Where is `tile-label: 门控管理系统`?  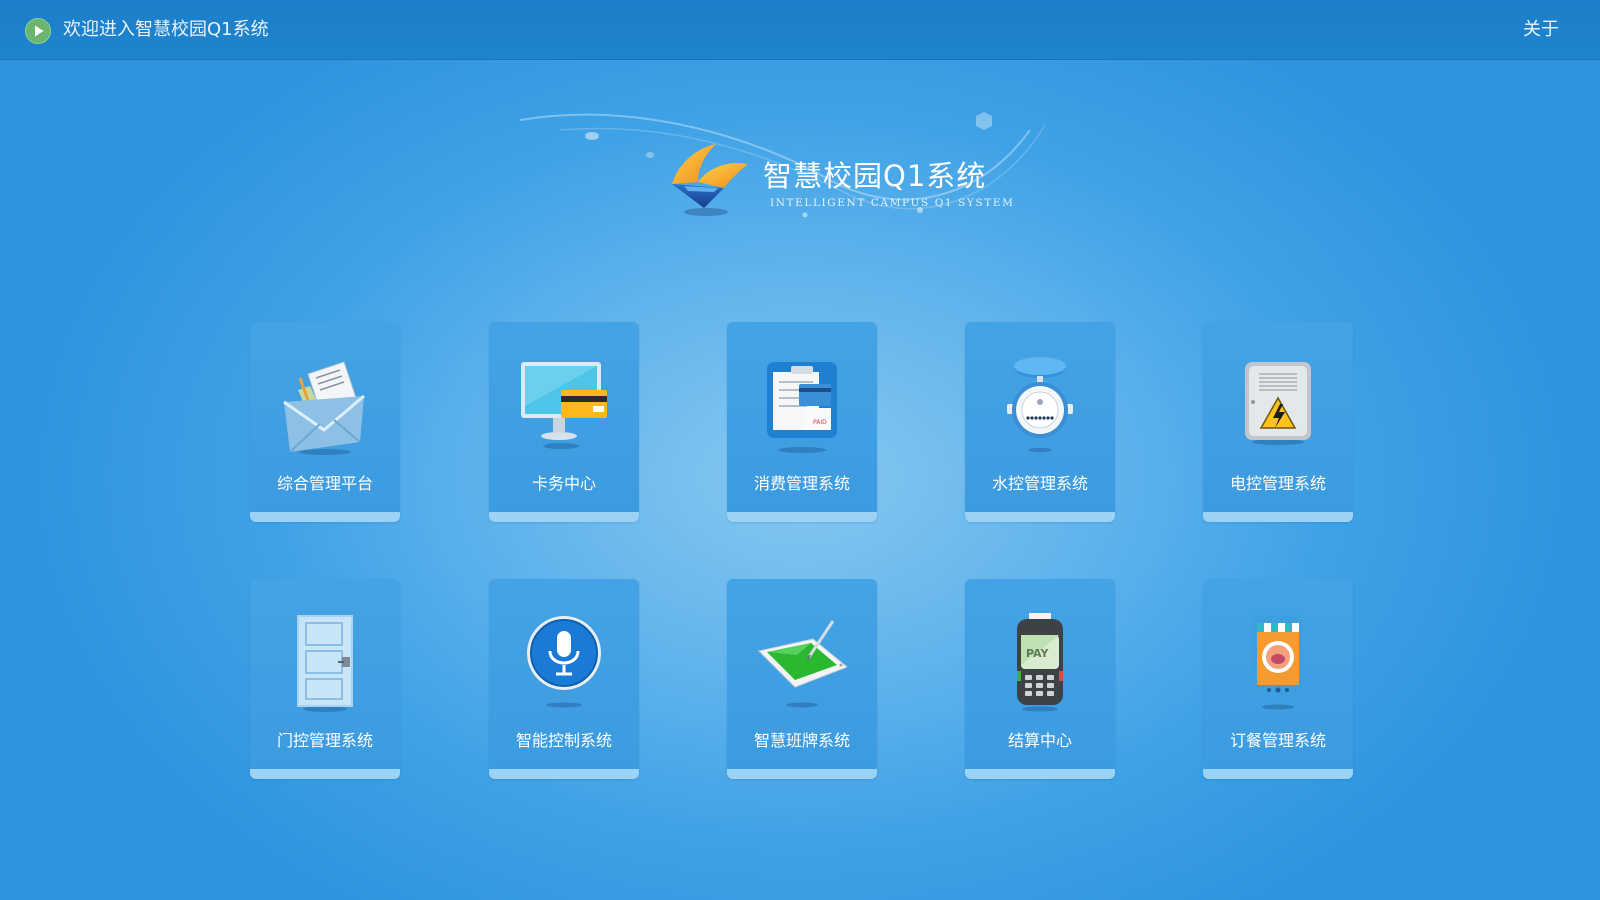
tile-label: 门控管理系统 is located at coordinates (324, 740).